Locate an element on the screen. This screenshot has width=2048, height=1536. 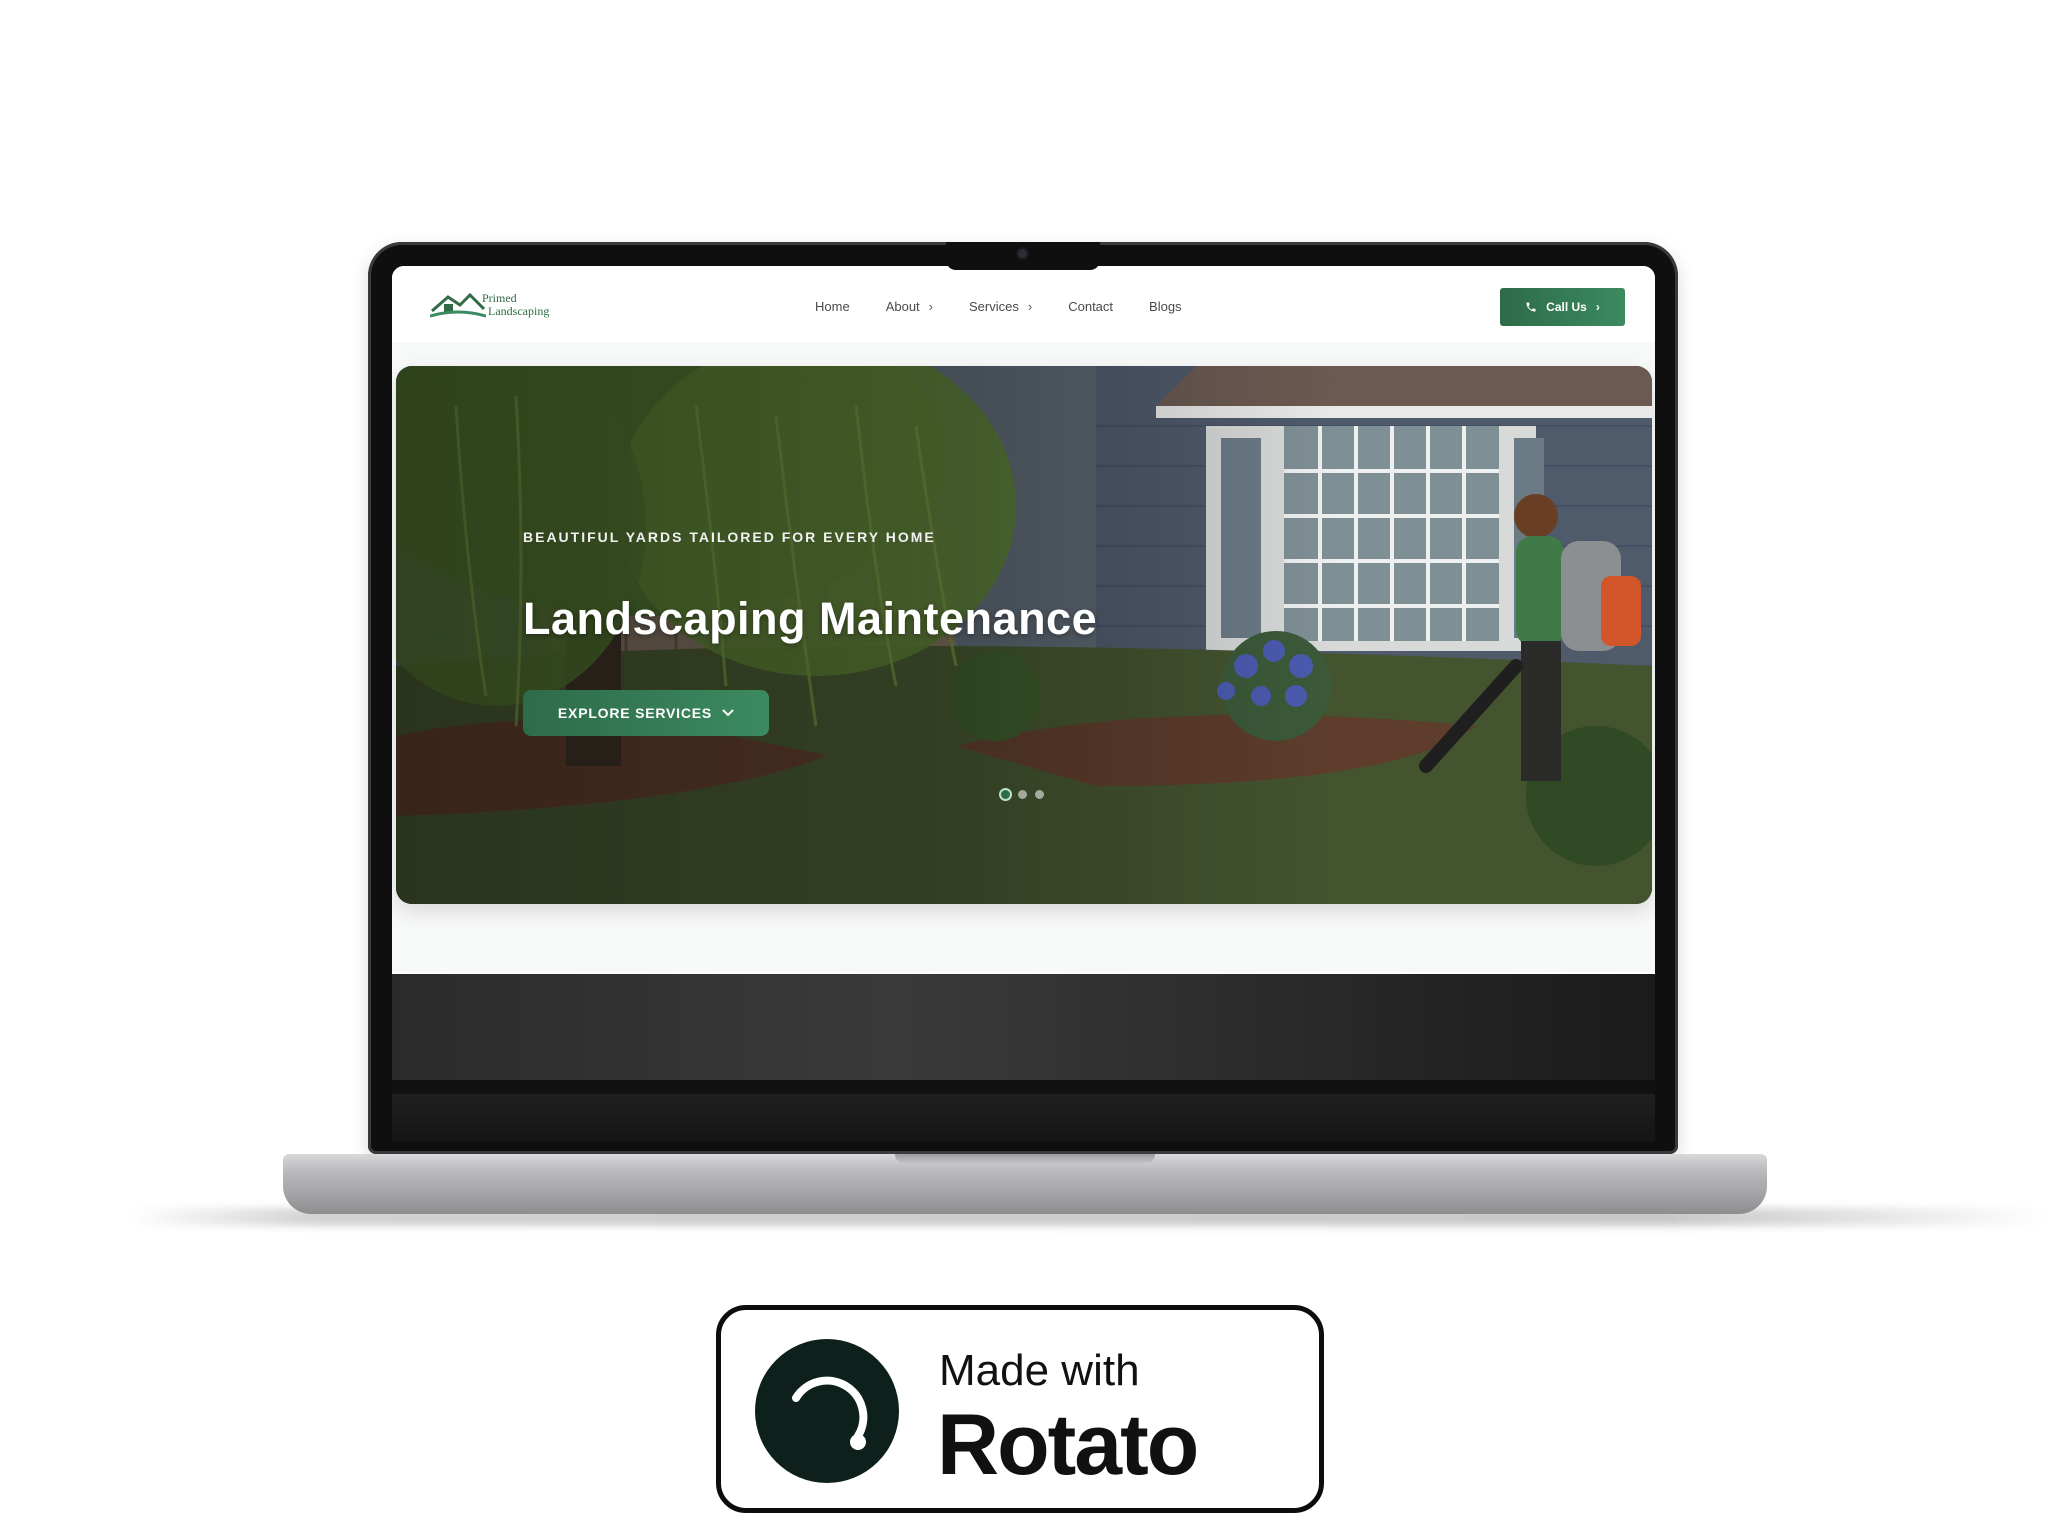
site-logo: Primed Landscaping is located at coordinates (499, 307).